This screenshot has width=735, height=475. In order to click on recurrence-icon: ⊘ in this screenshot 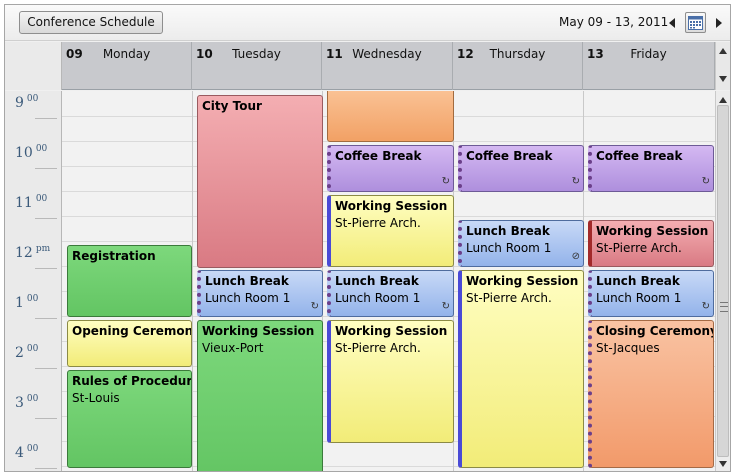, I will do `click(575, 256)`.